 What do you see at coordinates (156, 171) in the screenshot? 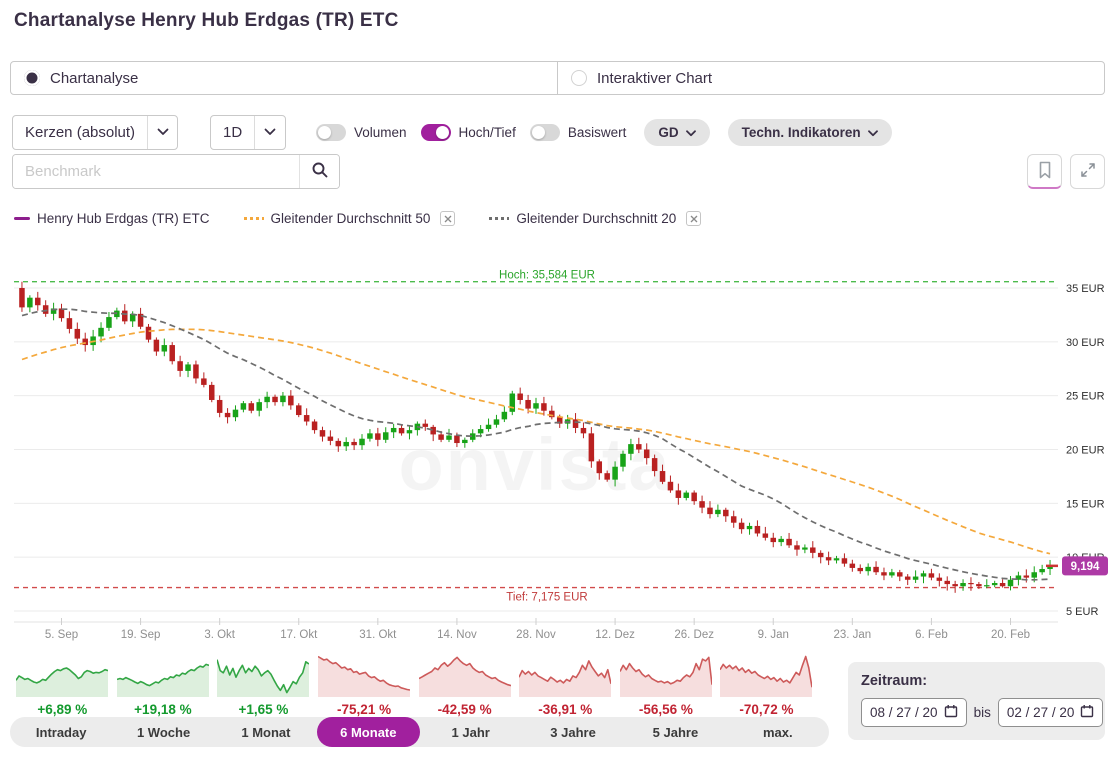
I see `benchmark-input` at bounding box center [156, 171].